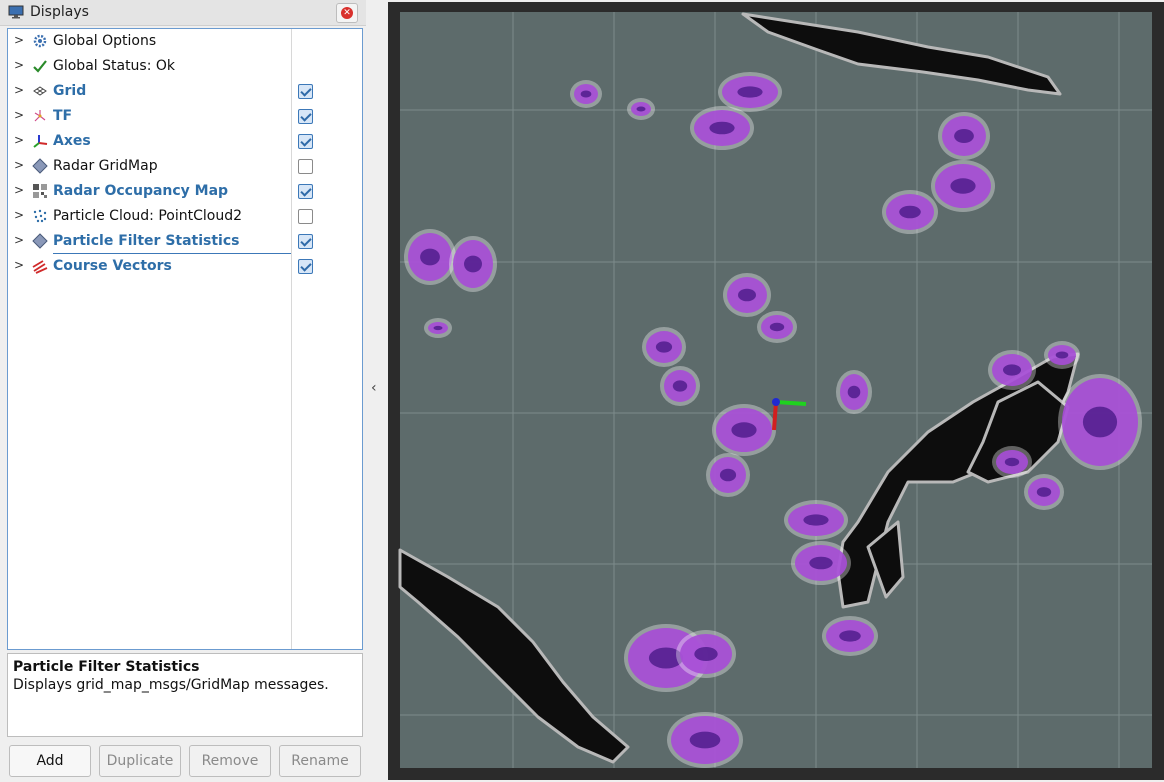 This screenshot has height=782, width=1164. Describe the element at coordinates (106, 667) in the screenshot. I see `description-title: Particle Filter Statistics` at that location.